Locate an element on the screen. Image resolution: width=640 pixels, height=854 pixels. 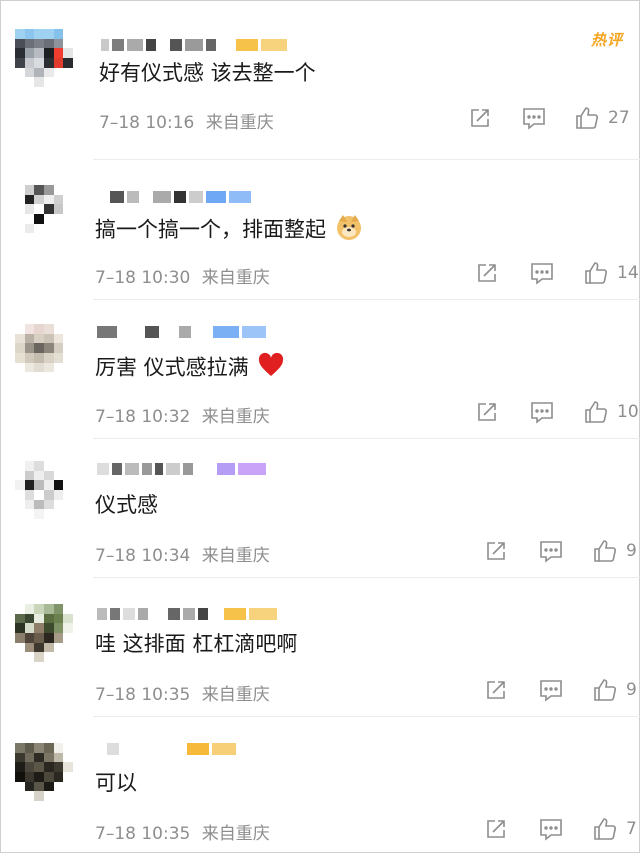
comment-meta: 7–18 10:30 来自重庆 is located at coordinates (182, 275).